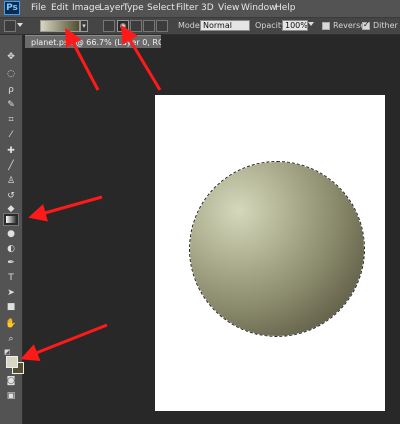 This screenshot has height=424, width=400. Describe the element at coordinates (141, 57) in the screenshot. I see `arrow-to-radial-gradient` at that location.